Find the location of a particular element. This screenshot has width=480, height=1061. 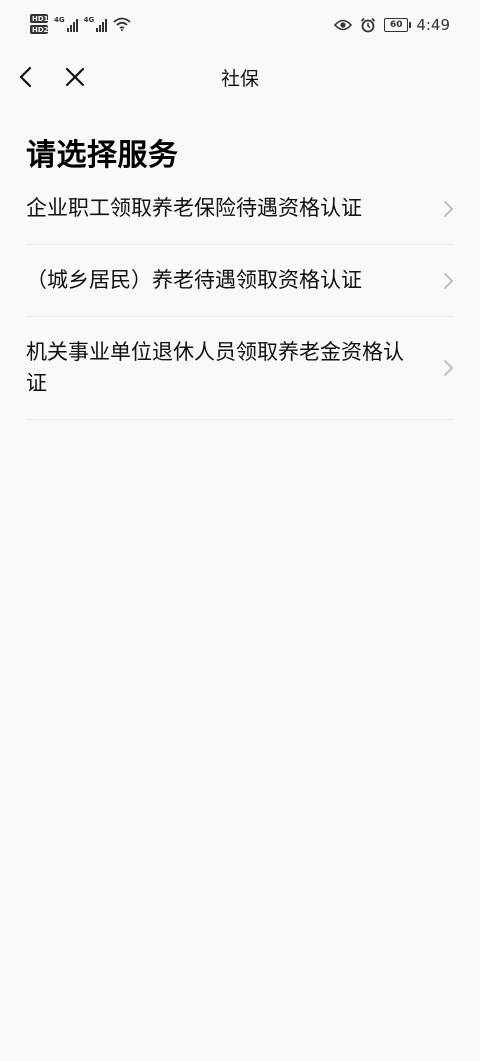

status-bar: HD 1 HD 2 4G 4G 60 4:49 is located at coordinates (240, 28).